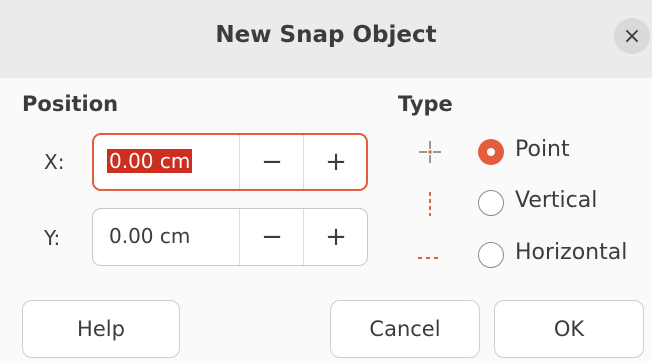  Describe the element at coordinates (335, 162) in the screenshot. I see `x-increment-button: +` at that location.